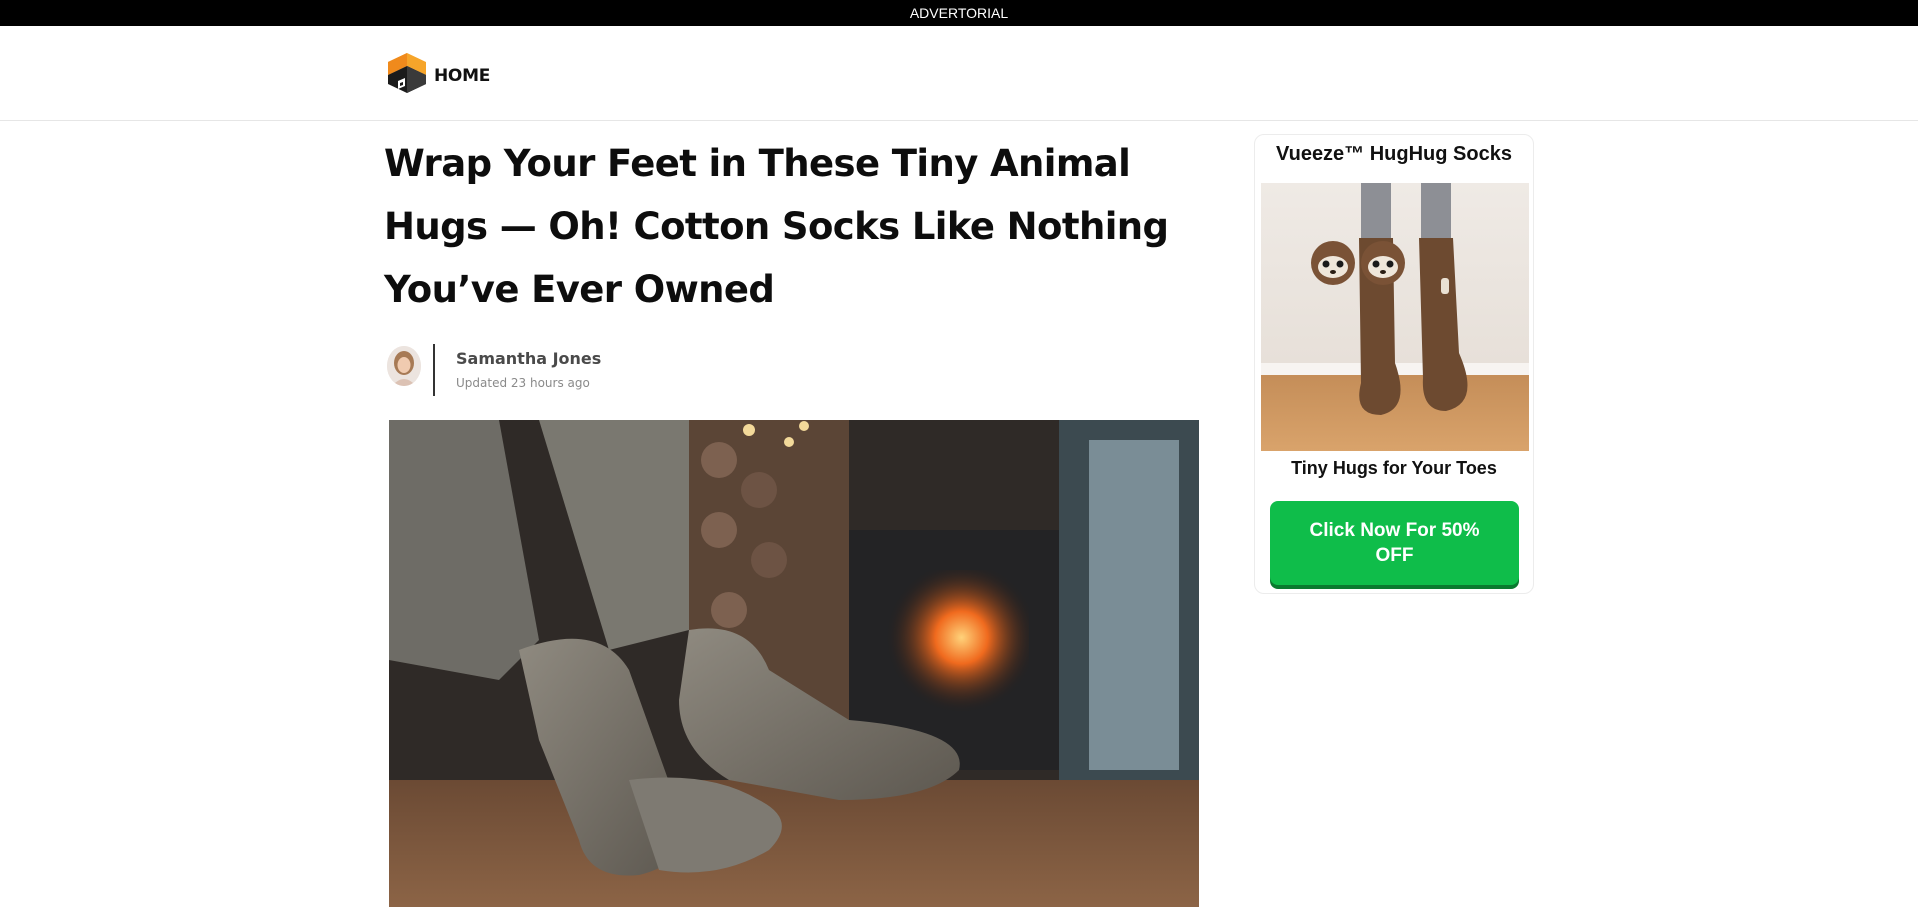 This screenshot has height=911, width=1918. What do you see at coordinates (1395, 317) in the screenshot?
I see `product-image` at bounding box center [1395, 317].